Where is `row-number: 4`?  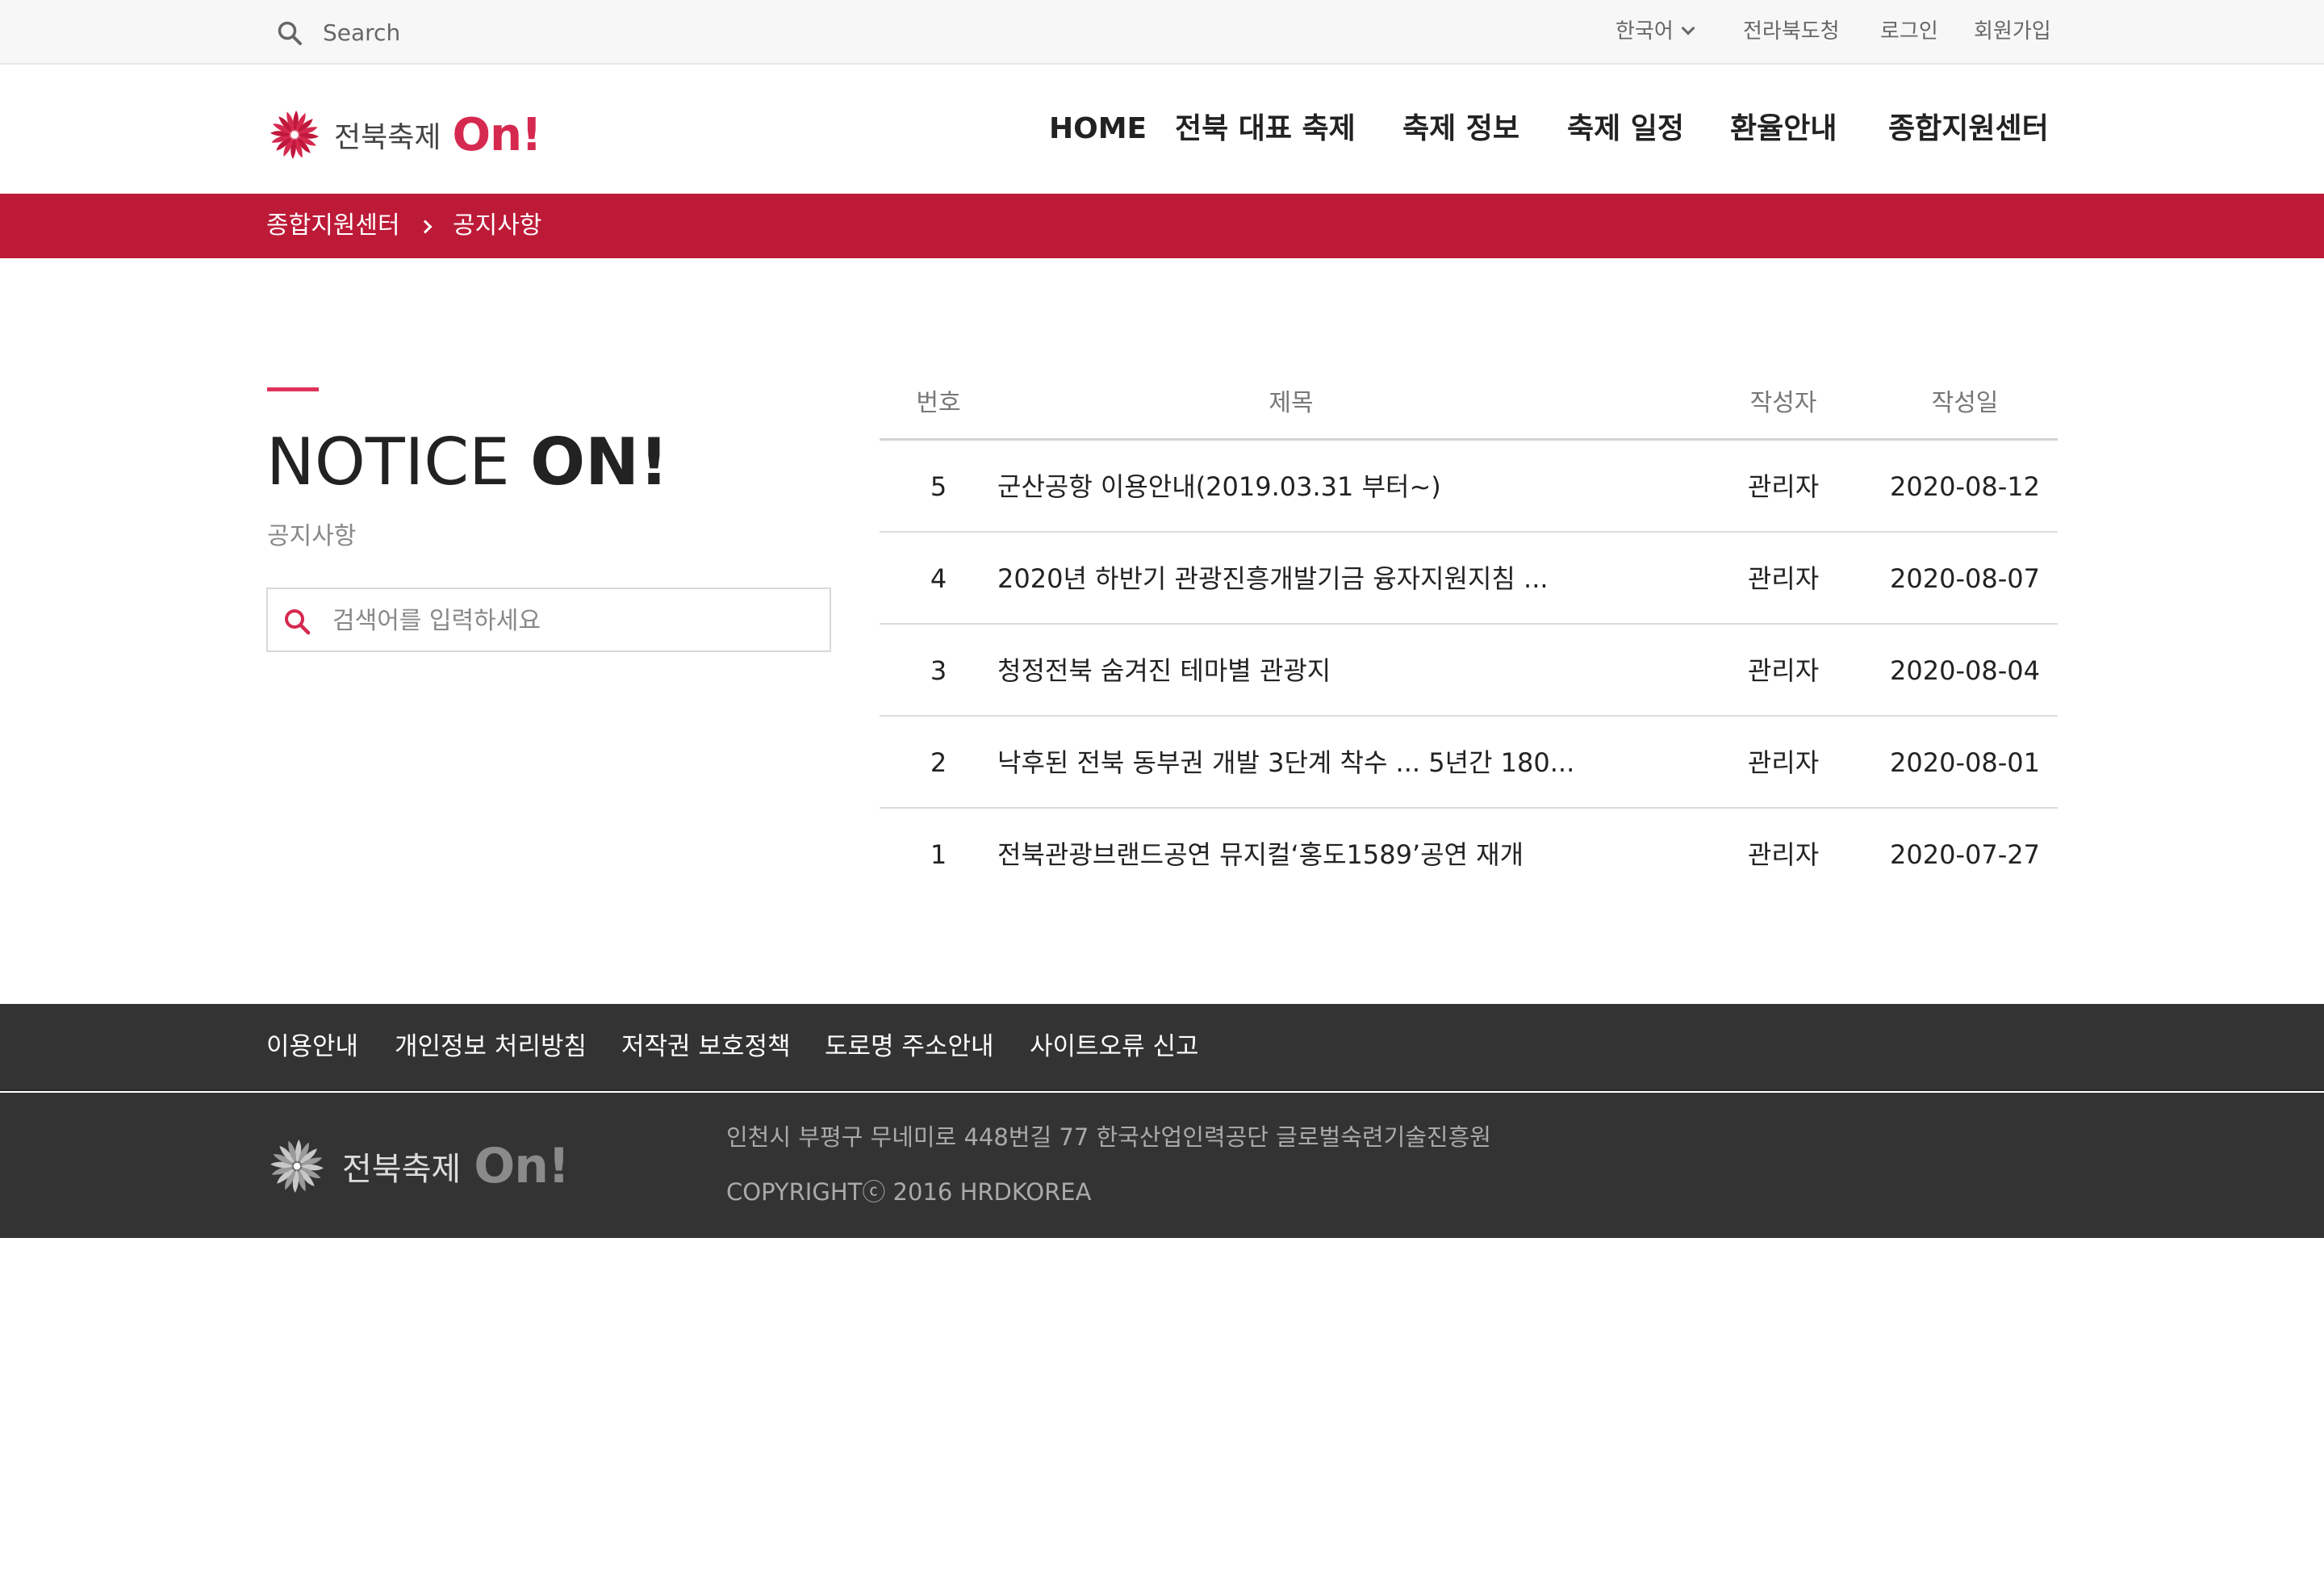
row-number: 4 is located at coordinates (939, 578).